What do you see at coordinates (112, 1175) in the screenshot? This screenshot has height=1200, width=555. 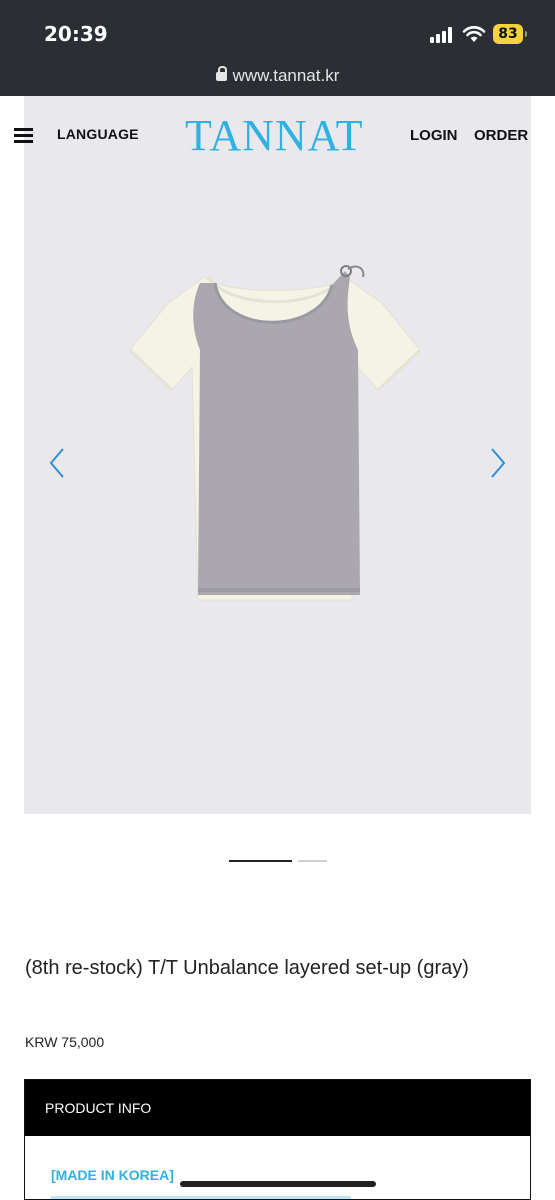 I see `origin-label: [MADE IN KOREA]` at bounding box center [112, 1175].